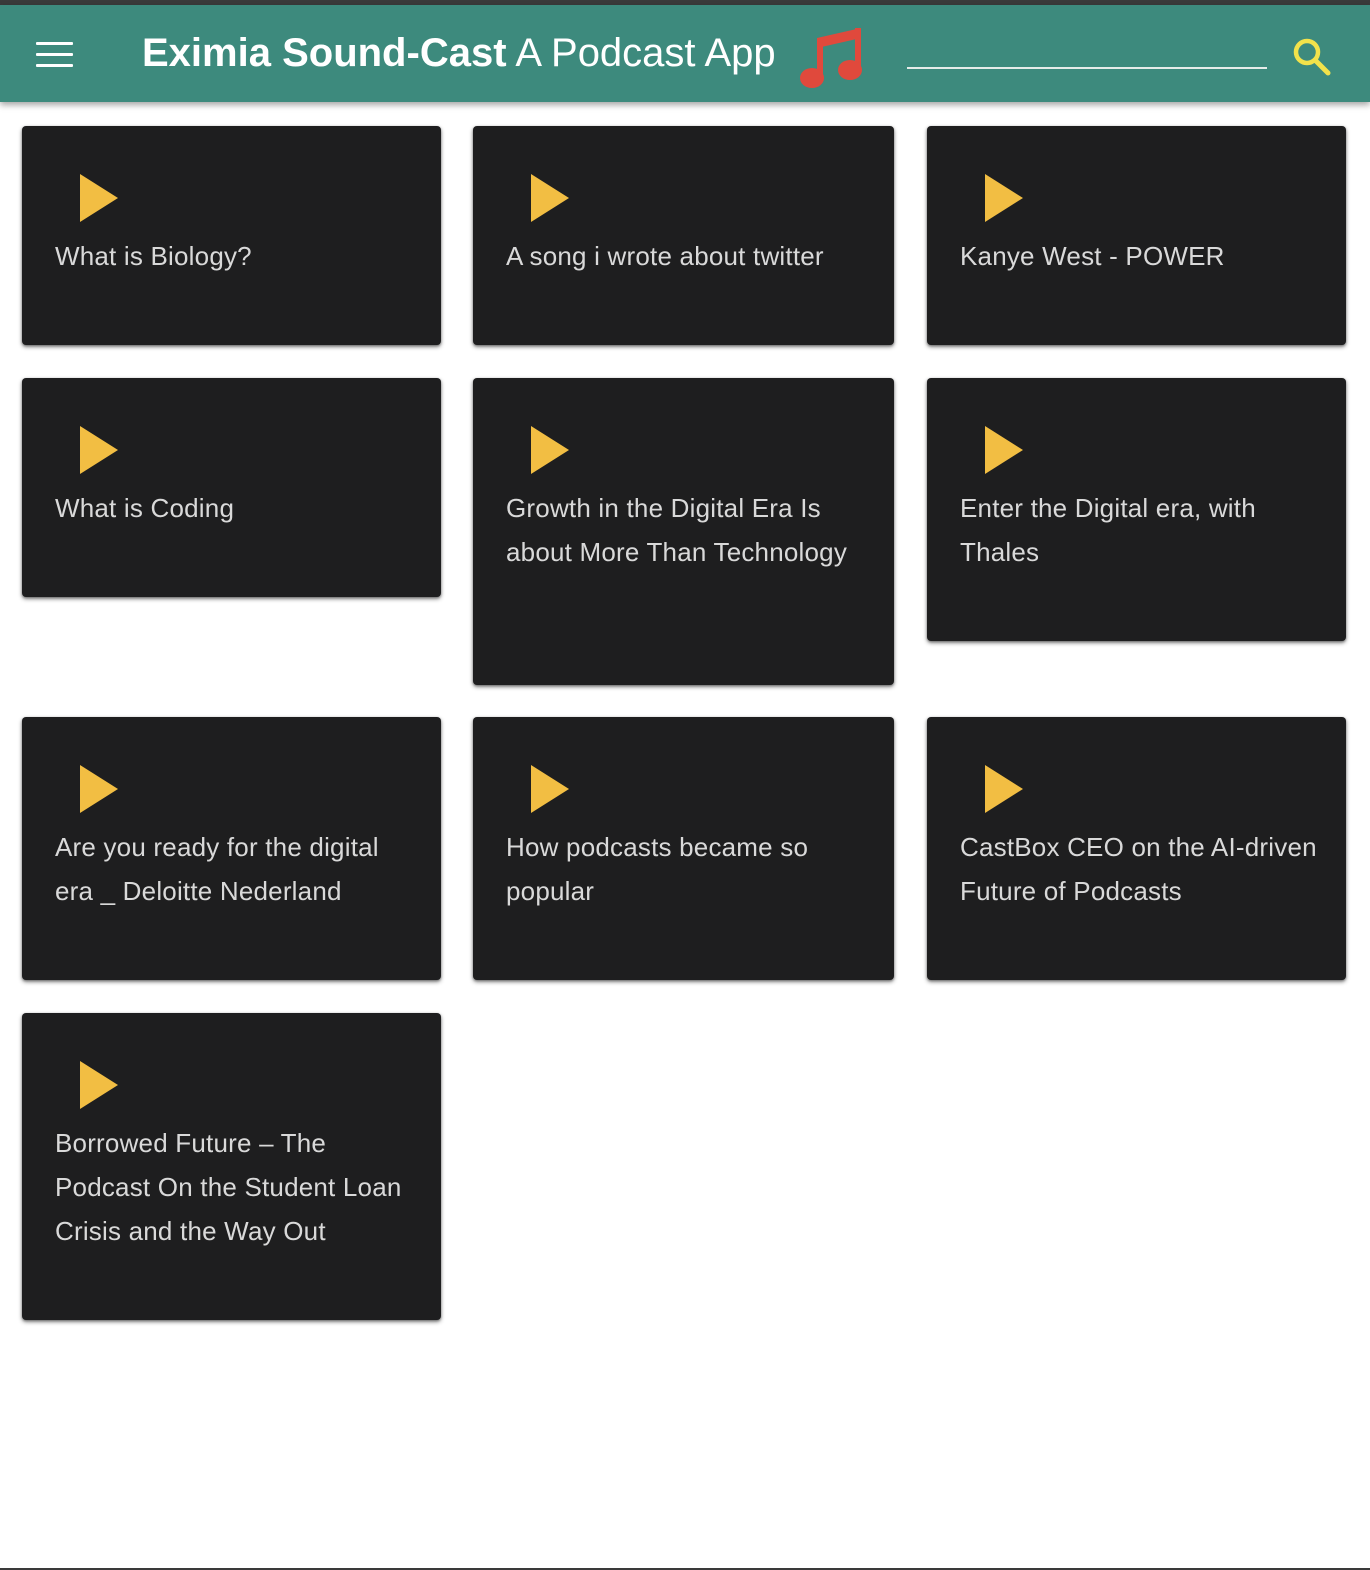 The height and width of the screenshot is (1570, 1370). Describe the element at coordinates (683, 235) in the screenshot. I see `podcast-card: A song i wrote about twitter` at that location.